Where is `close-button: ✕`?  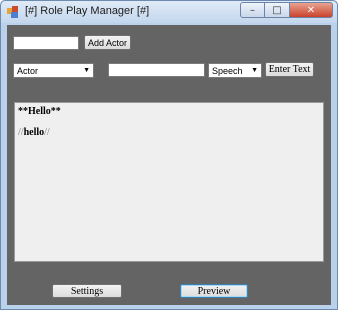 close-button: ✕ is located at coordinates (311, 10).